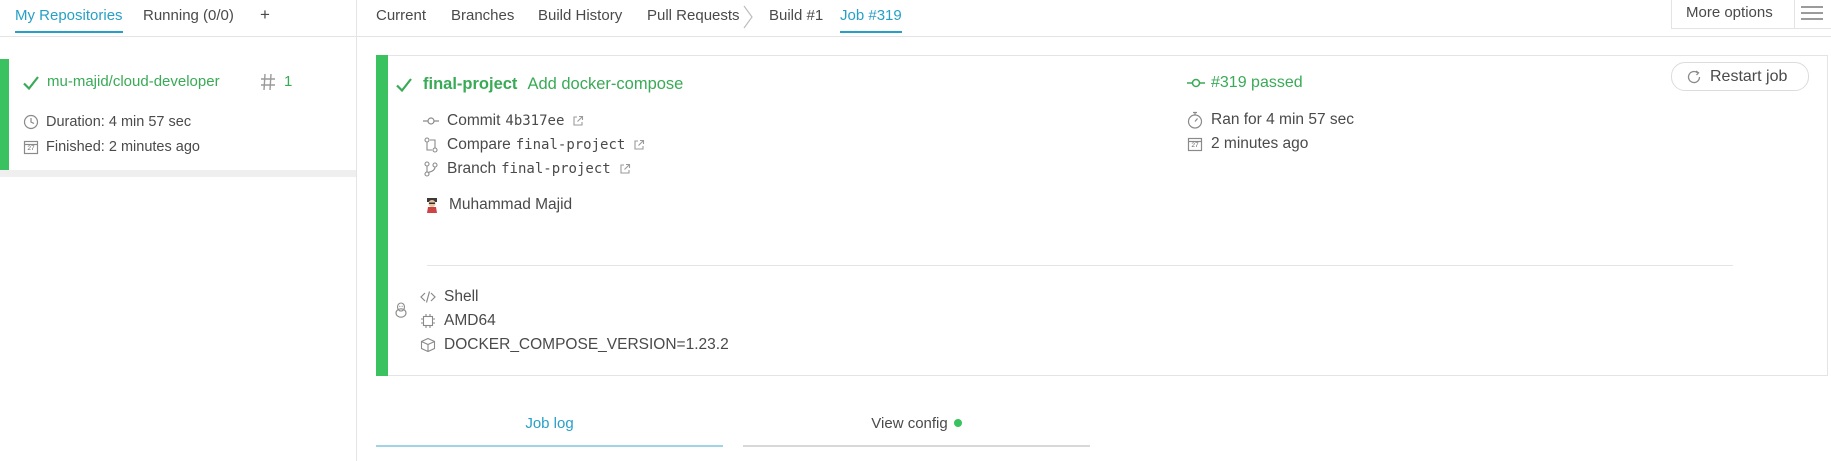  What do you see at coordinates (1729, 12) in the screenshot?
I see `more-options-label: More options` at bounding box center [1729, 12].